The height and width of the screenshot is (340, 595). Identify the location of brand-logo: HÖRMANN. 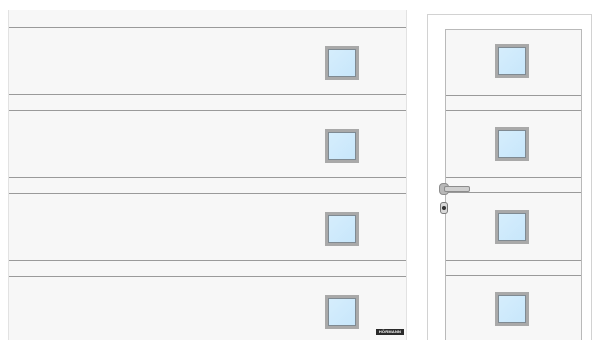
(390, 332).